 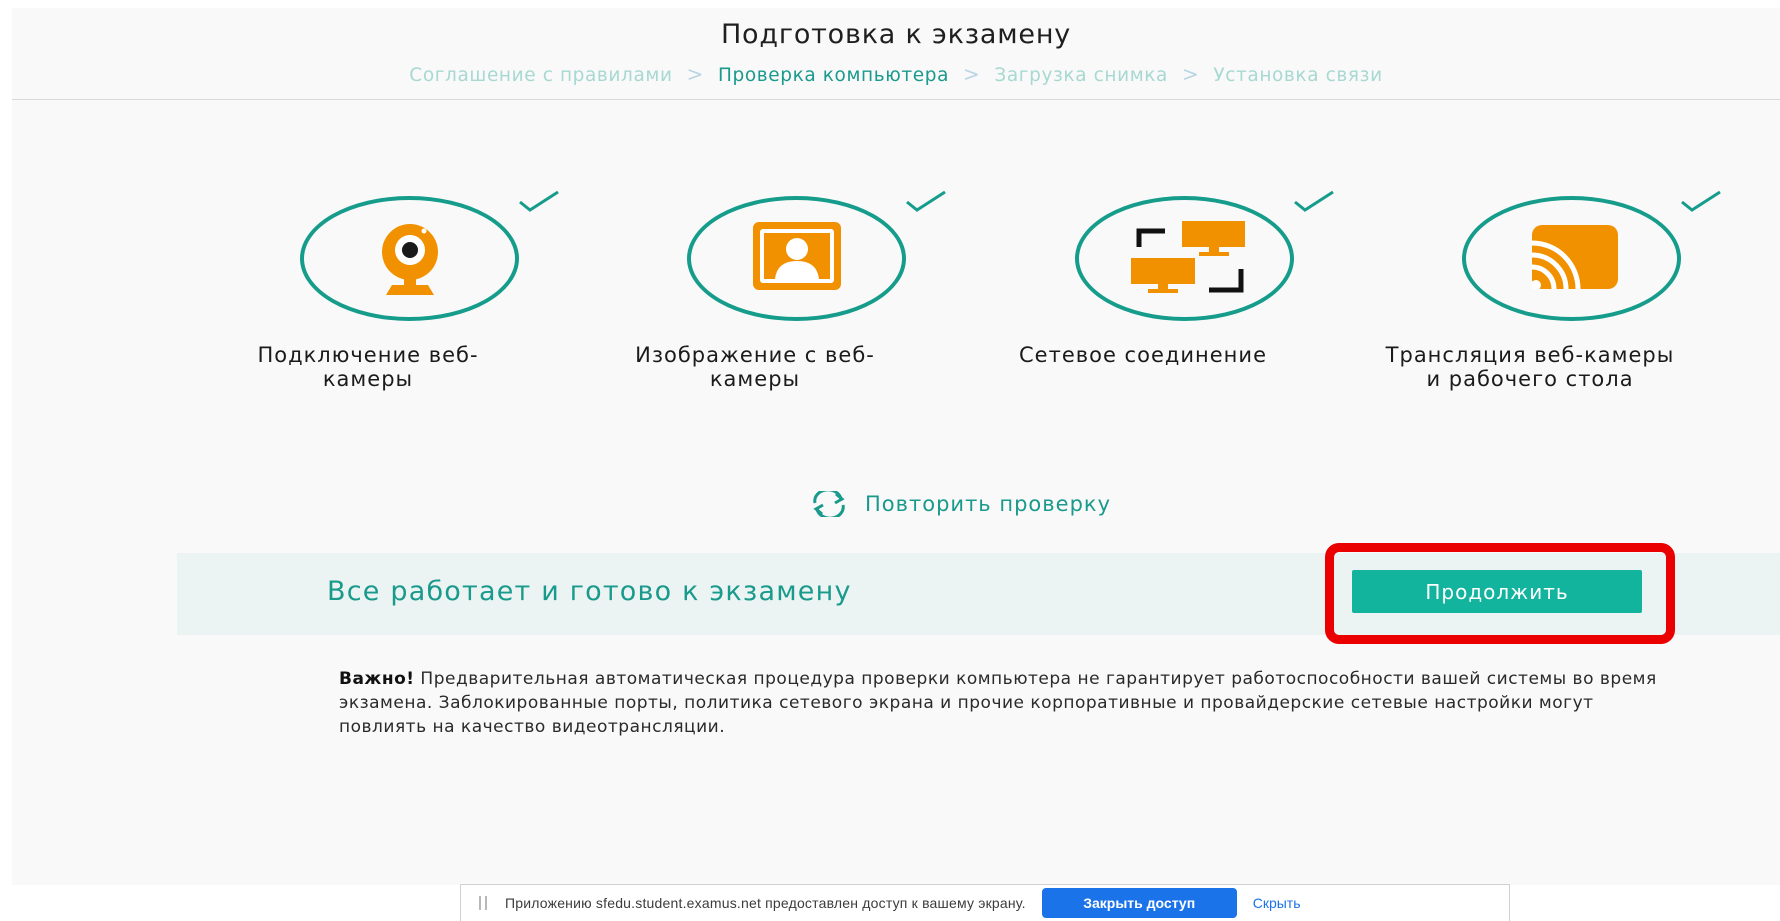 I want to click on repeat-check-button: Повторить проверку, so click(x=960, y=504).